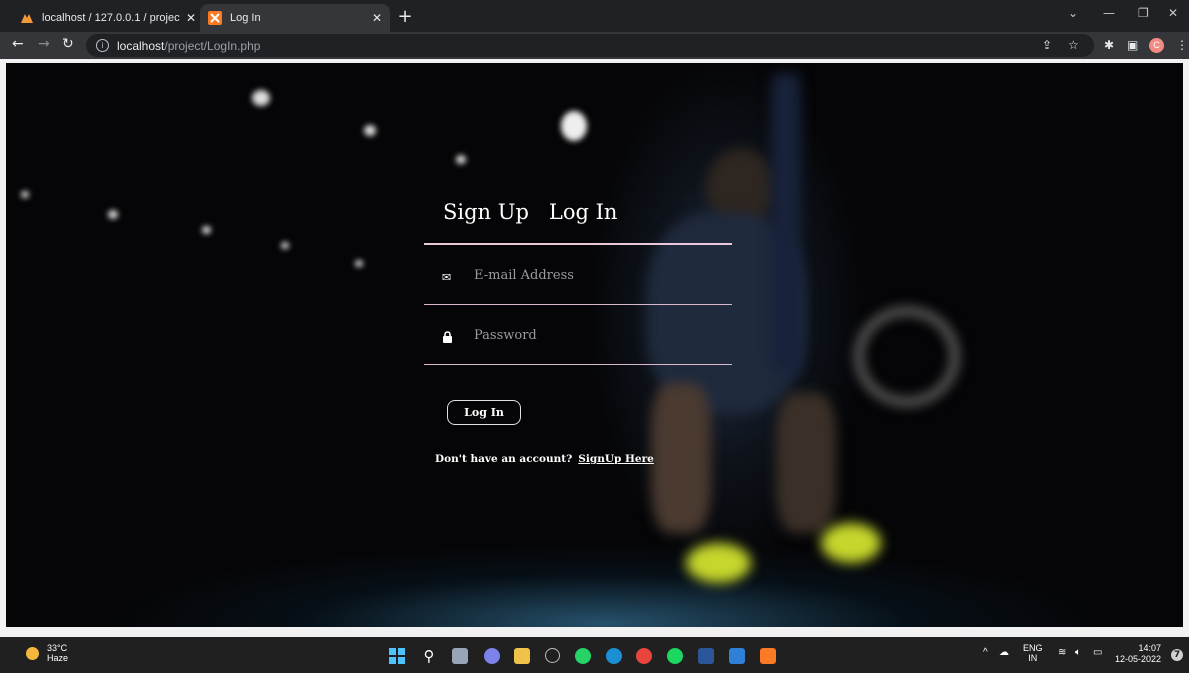 The image size is (1189, 673). What do you see at coordinates (907, 356) in the screenshot?
I see `racket` at bounding box center [907, 356].